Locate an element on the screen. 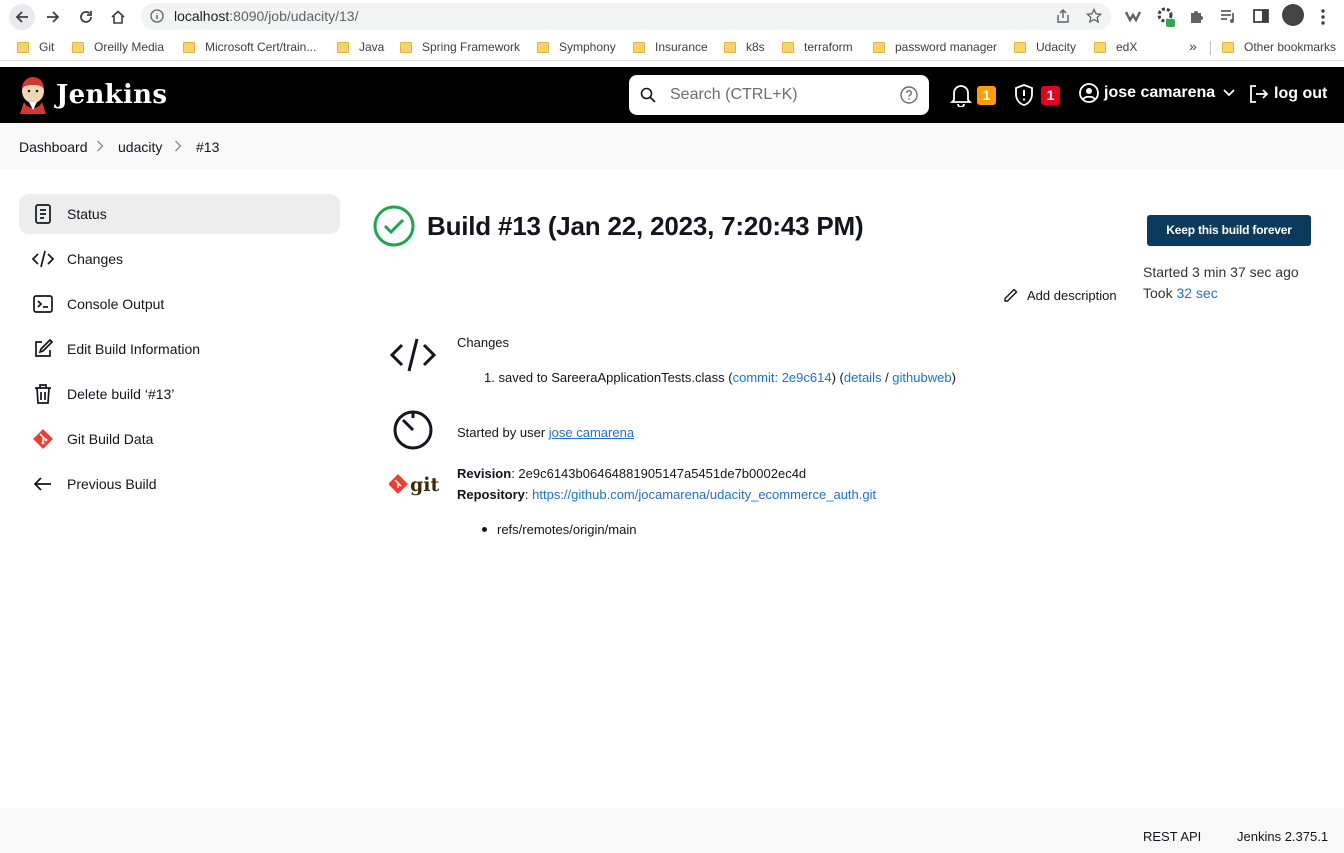  logout-icon is located at coordinates (1259, 94).